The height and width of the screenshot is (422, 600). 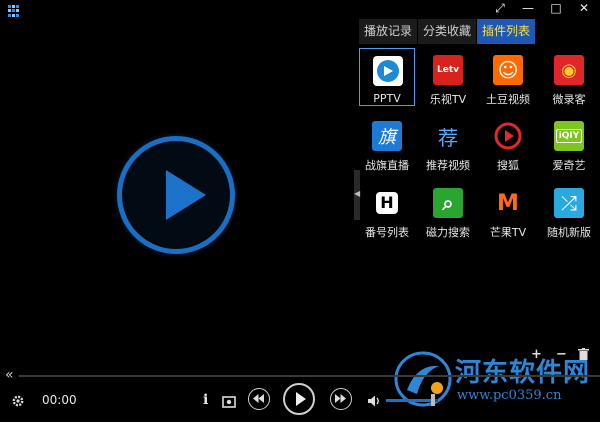 I want to click on recommend-icon: 荐, so click(x=448, y=136).